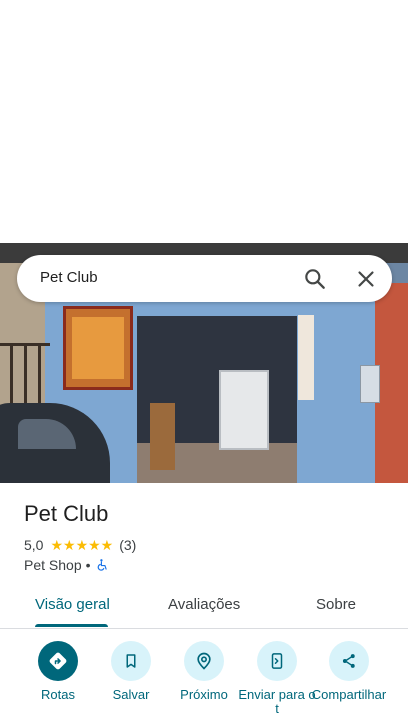 This screenshot has height=726, width=408. I want to click on tab-about: Sobre, so click(336, 604).